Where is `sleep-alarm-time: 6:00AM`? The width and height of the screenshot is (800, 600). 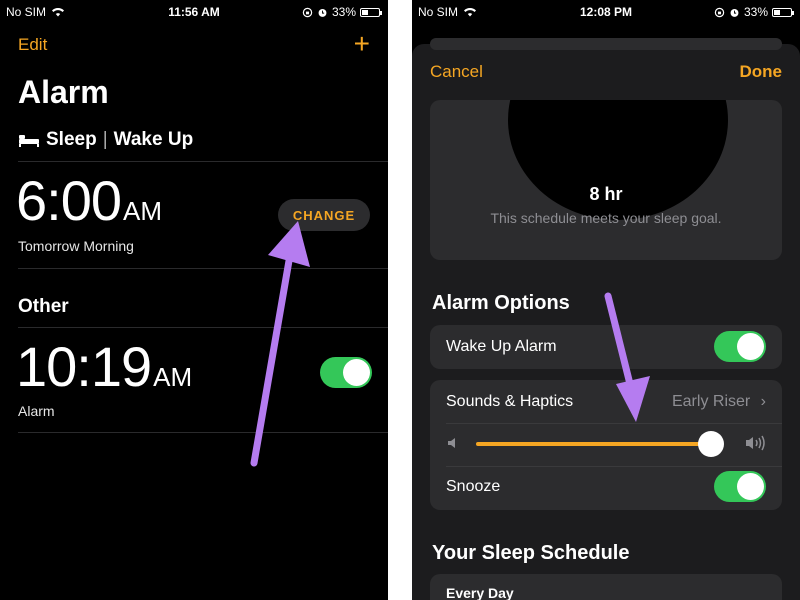 sleep-alarm-time: 6:00AM is located at coordinates (89, 200).